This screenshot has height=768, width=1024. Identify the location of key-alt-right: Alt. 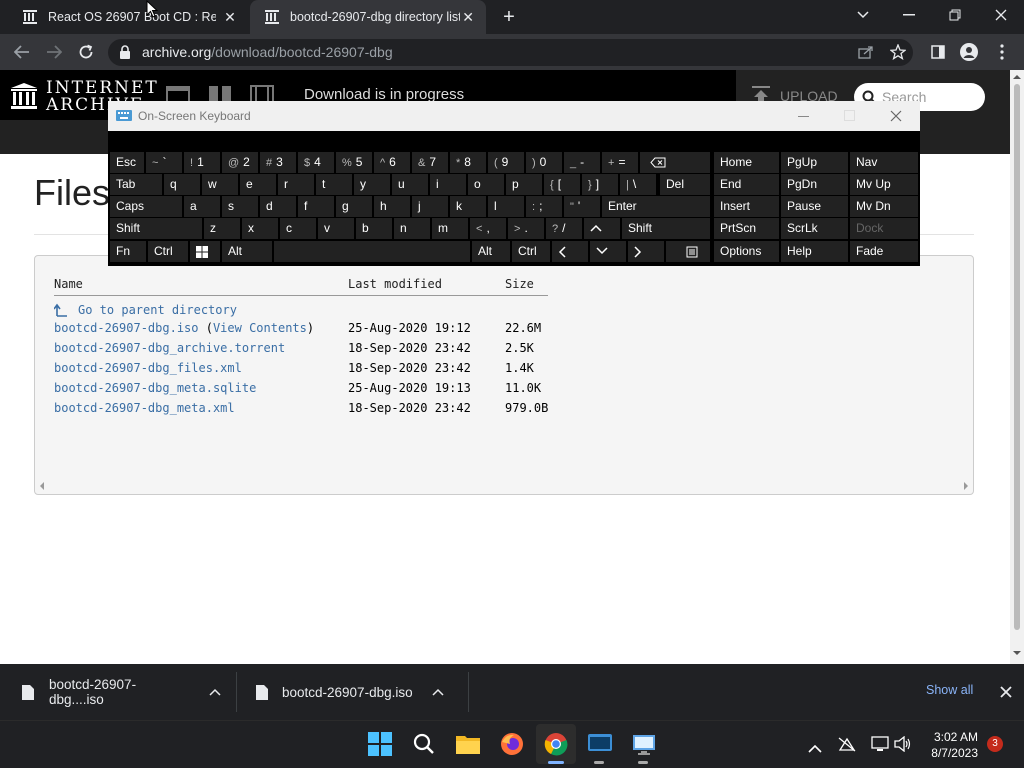
(491, 251).